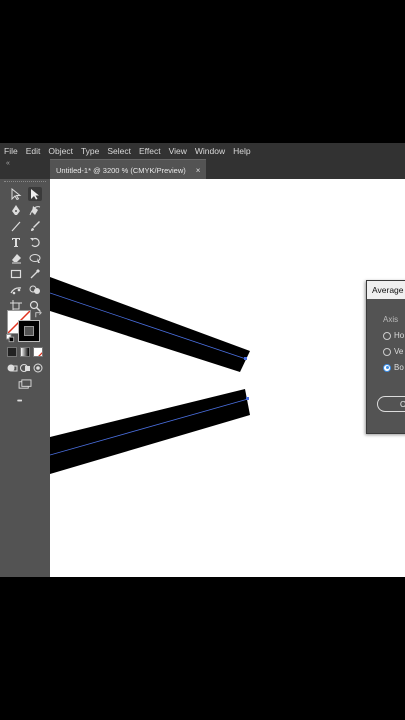 This screenshot has width=405, height=720. I want to click on rotate-tool-icon, so click(35, 242).